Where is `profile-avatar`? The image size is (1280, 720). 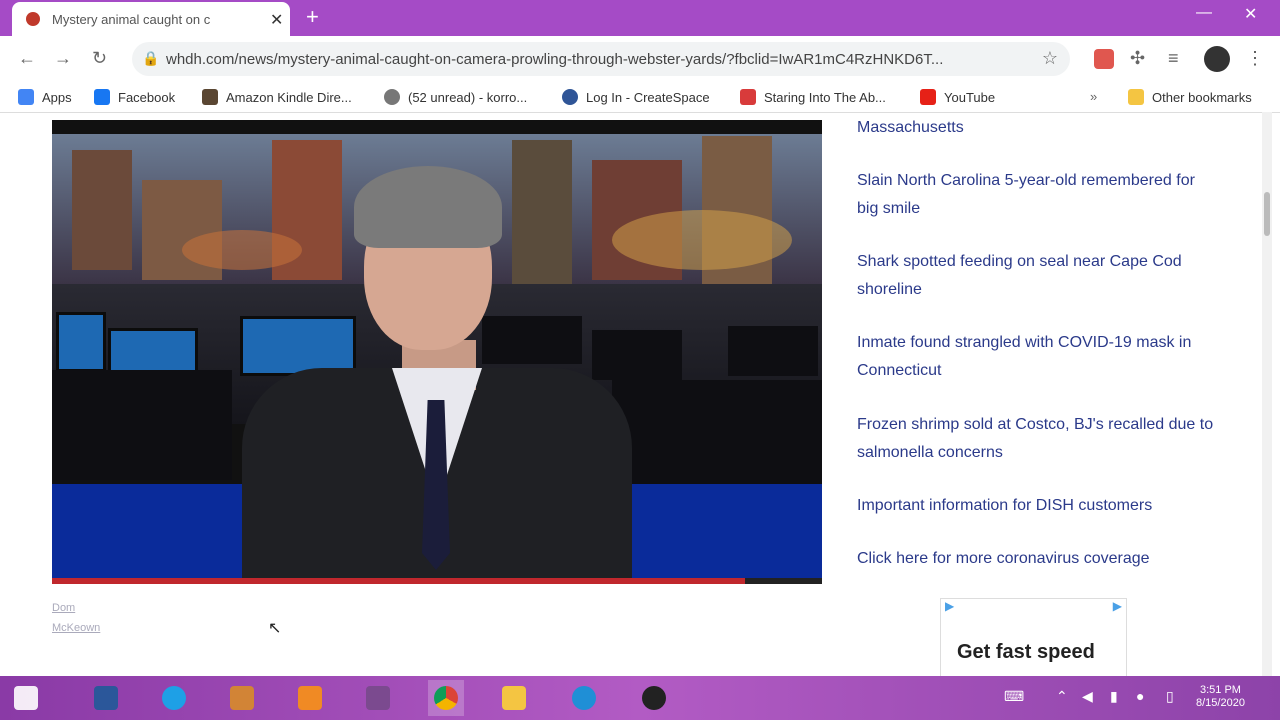 profile-avatar is located at coordinates (1217, 59).